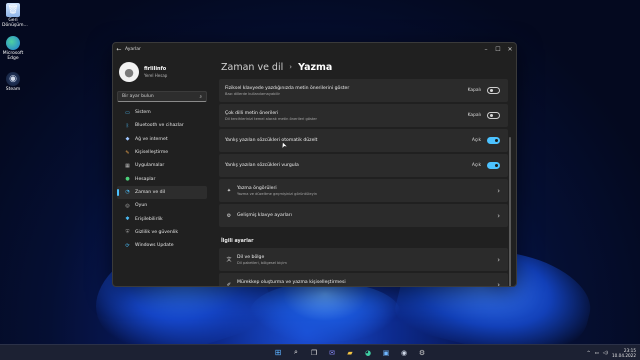 The height and width of the screenshot is (360, 640). I want to click on system-tray: ^ ▭ ◁) 23:15 10.04.2022, so click(611, 352).